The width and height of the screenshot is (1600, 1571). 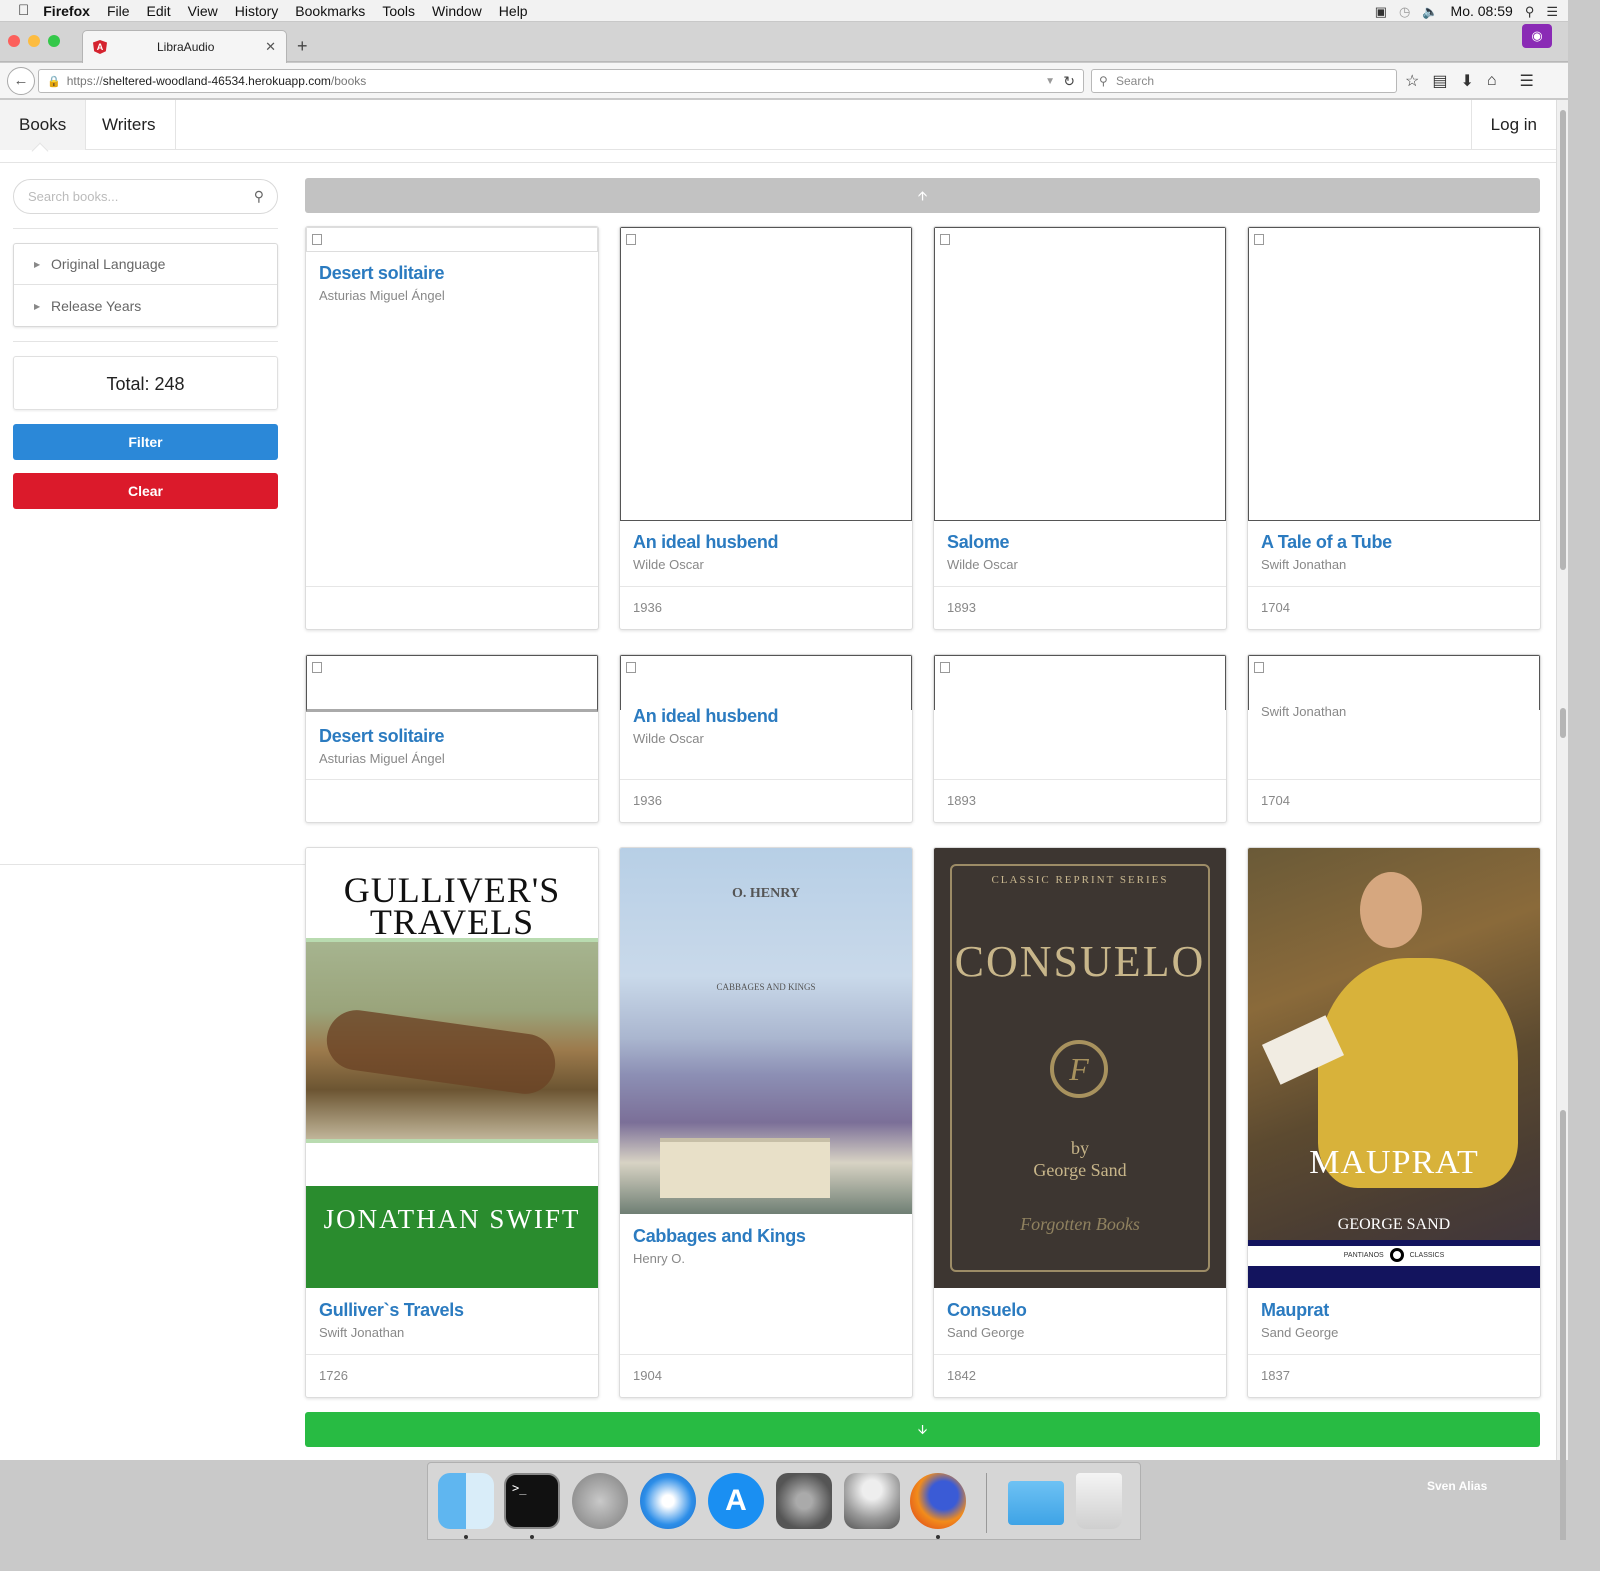 I want to click on terminal-icon: >_, so click(x=532, y=1501).